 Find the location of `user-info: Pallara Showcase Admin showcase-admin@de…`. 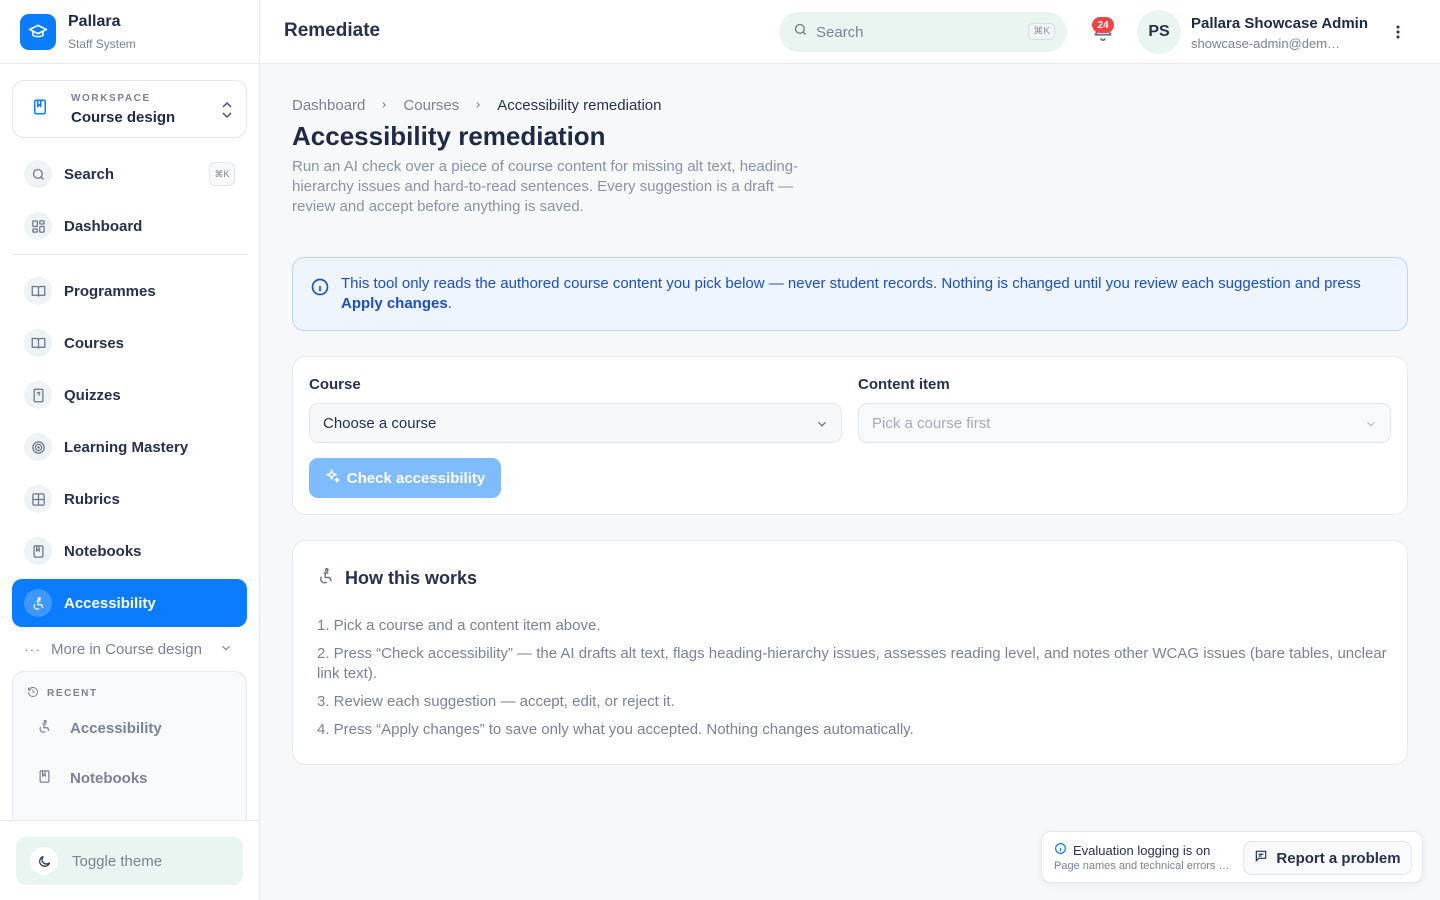

user-info: Pallara Showcase Admin showcase-admin@de… is located at coordinates (1286, 33).